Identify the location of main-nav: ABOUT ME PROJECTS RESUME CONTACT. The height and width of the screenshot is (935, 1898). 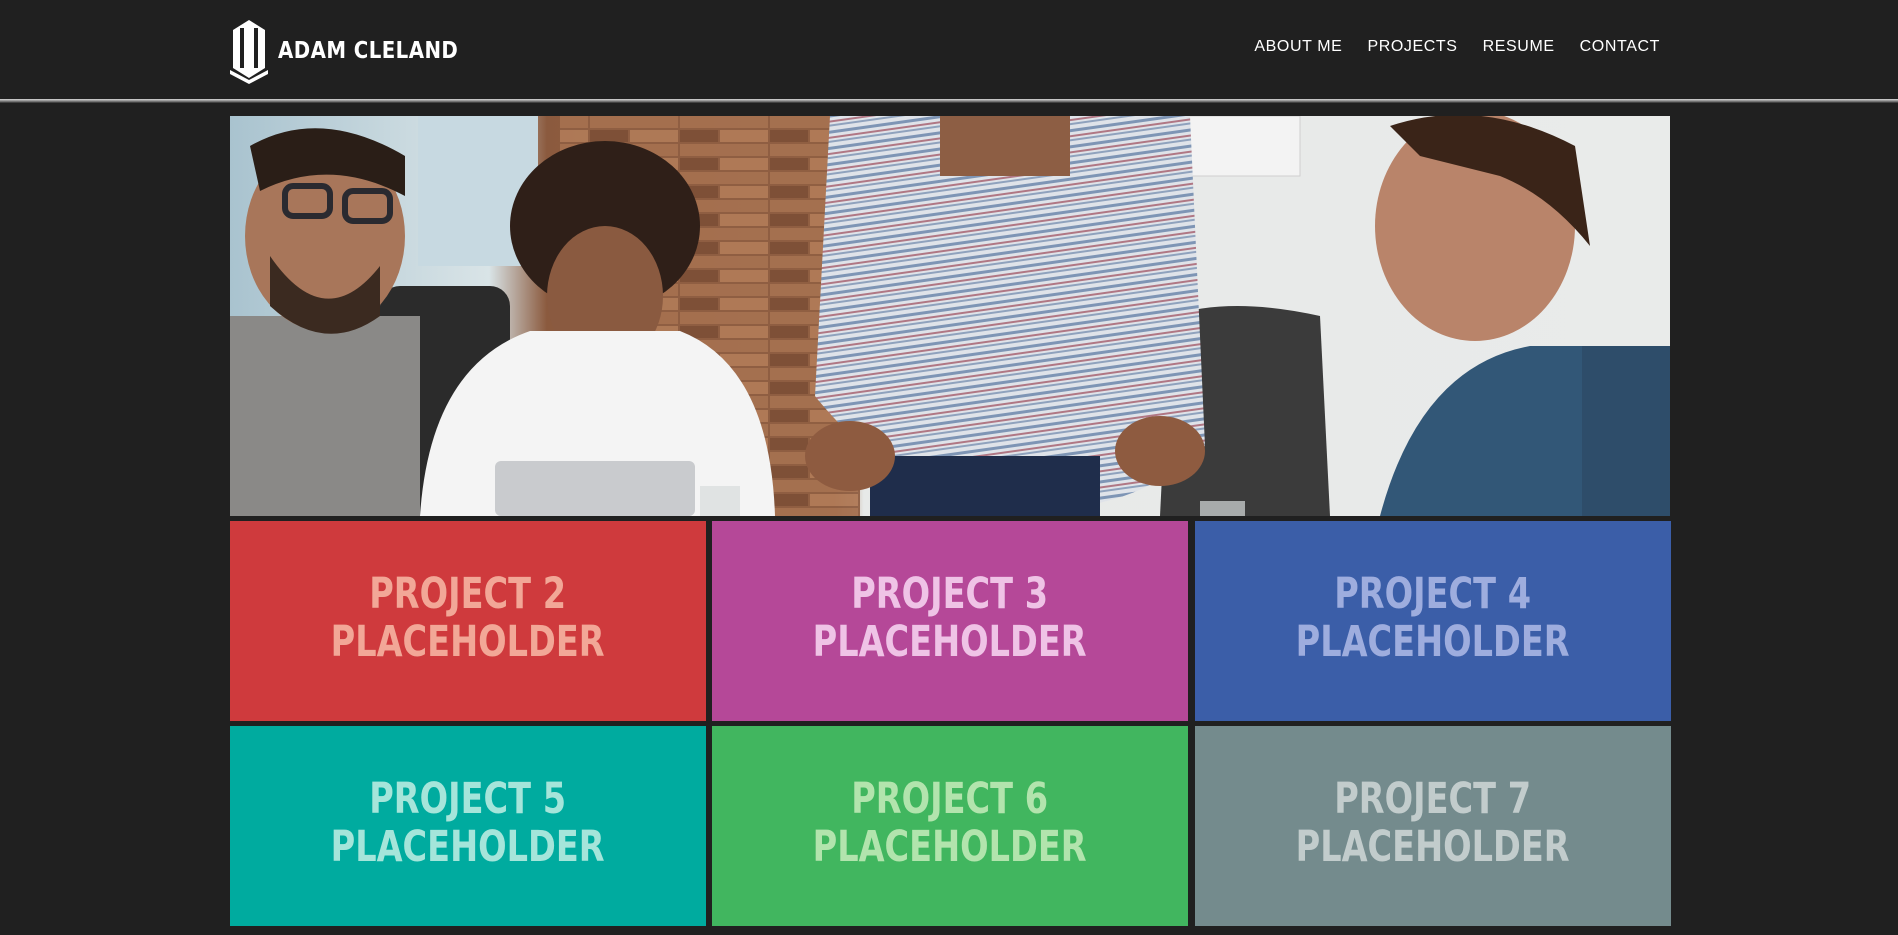
(1457, 47).